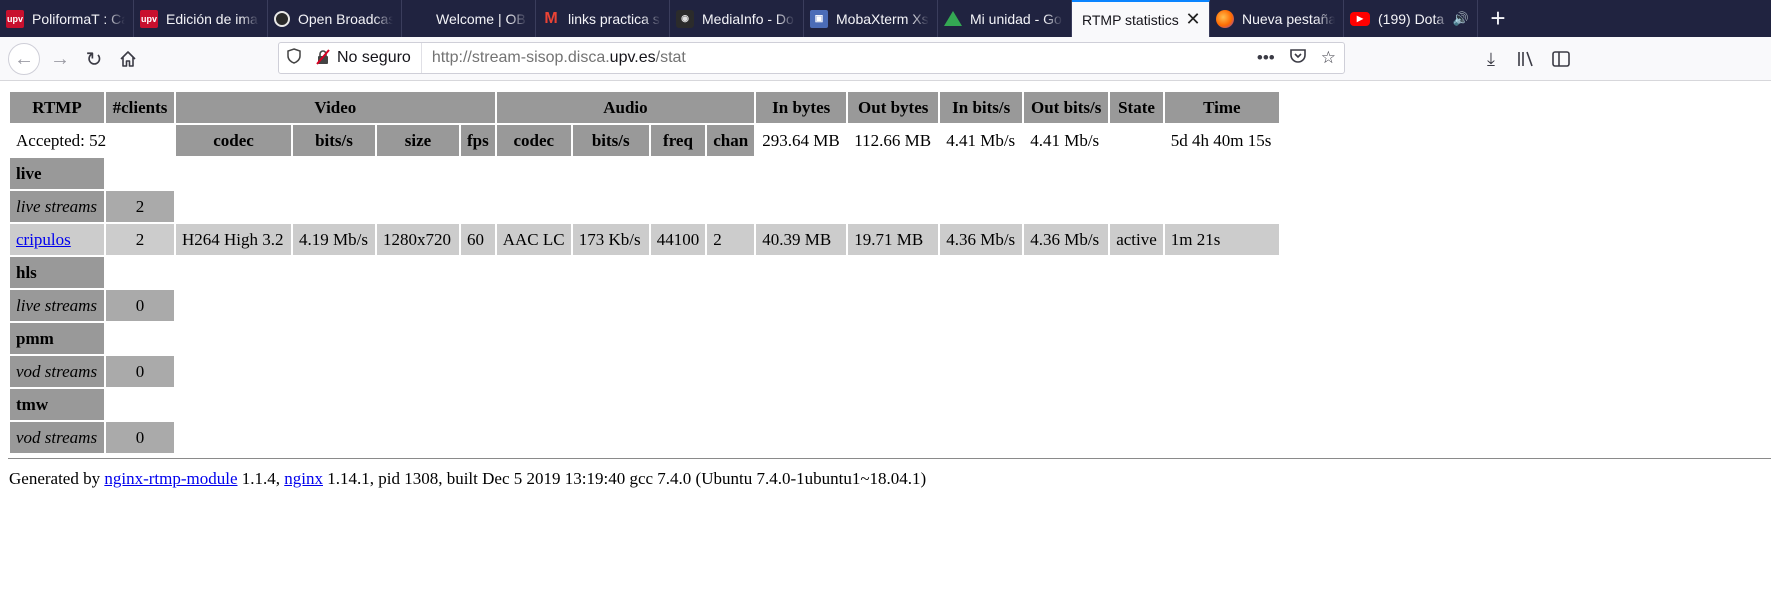  What do you see at coordinates (644, 404) in the screenshot?
I see `app-row-tmw: tmw` at bounding box center [644, 404].